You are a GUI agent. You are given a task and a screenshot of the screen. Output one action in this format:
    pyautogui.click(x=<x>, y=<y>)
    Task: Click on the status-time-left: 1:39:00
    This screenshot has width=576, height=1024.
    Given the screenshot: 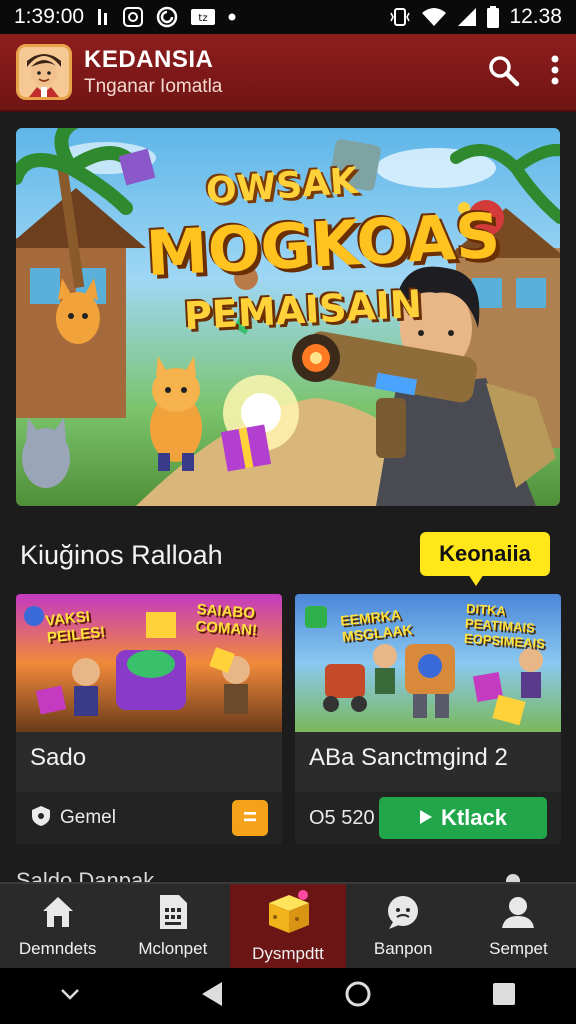 What is the action you would take?
    pyautogui.click(x=49, y=16)
    